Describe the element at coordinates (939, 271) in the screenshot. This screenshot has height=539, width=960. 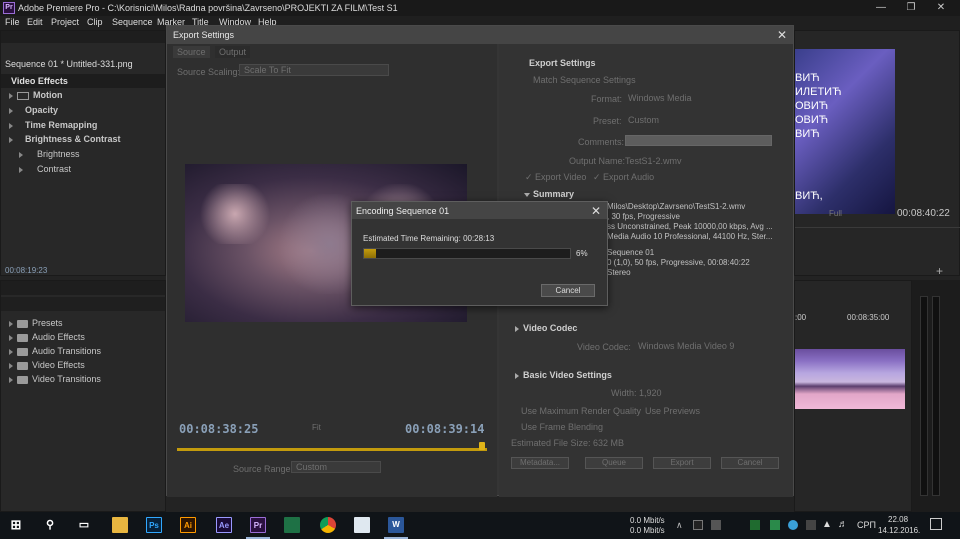
I see `add-button-icon: +` at that location.